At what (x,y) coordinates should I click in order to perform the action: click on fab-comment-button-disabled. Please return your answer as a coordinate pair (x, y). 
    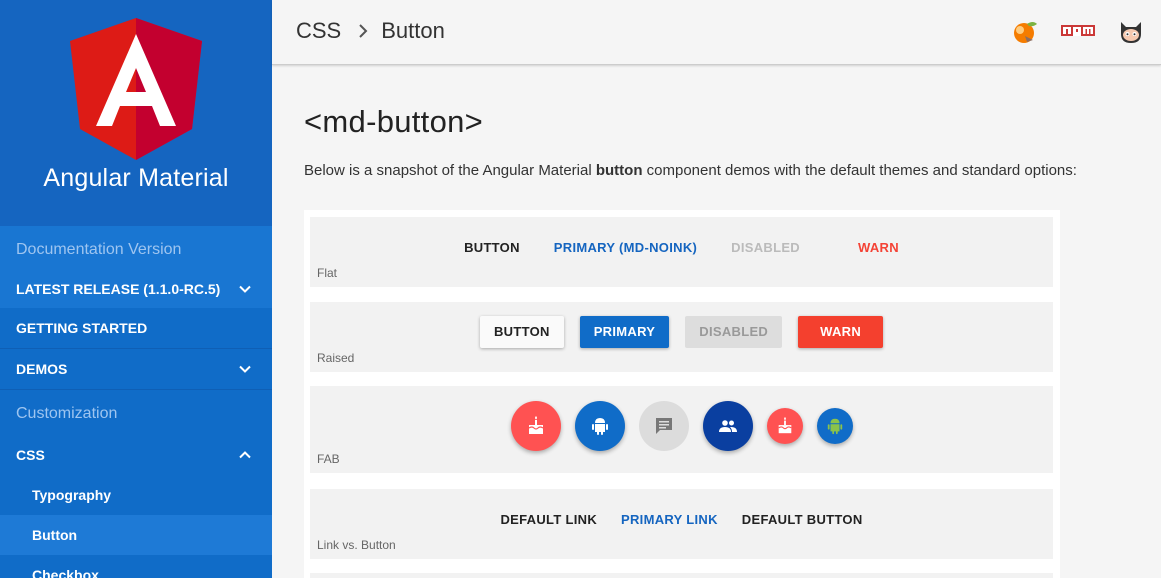
    Looking at the image, I should click on (663, 426).